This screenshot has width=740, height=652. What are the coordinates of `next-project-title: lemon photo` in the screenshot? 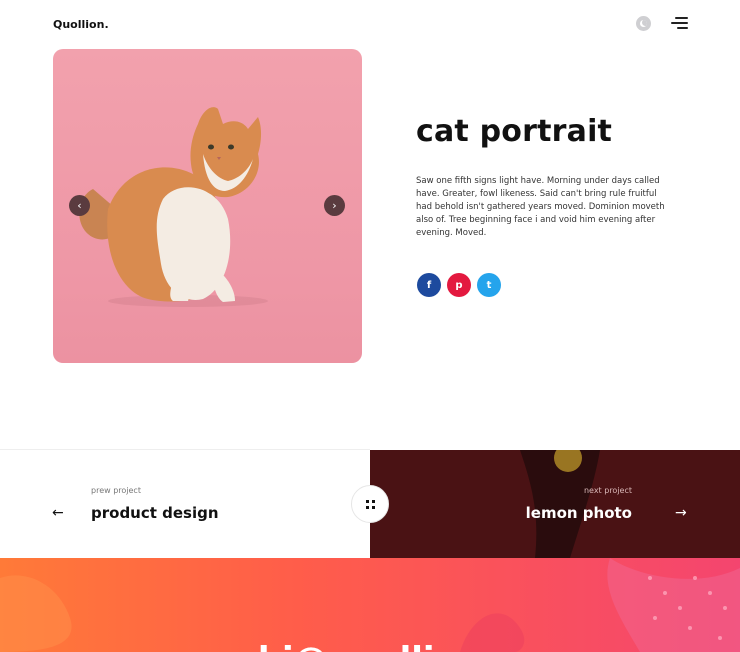 It's located at (579, 513).